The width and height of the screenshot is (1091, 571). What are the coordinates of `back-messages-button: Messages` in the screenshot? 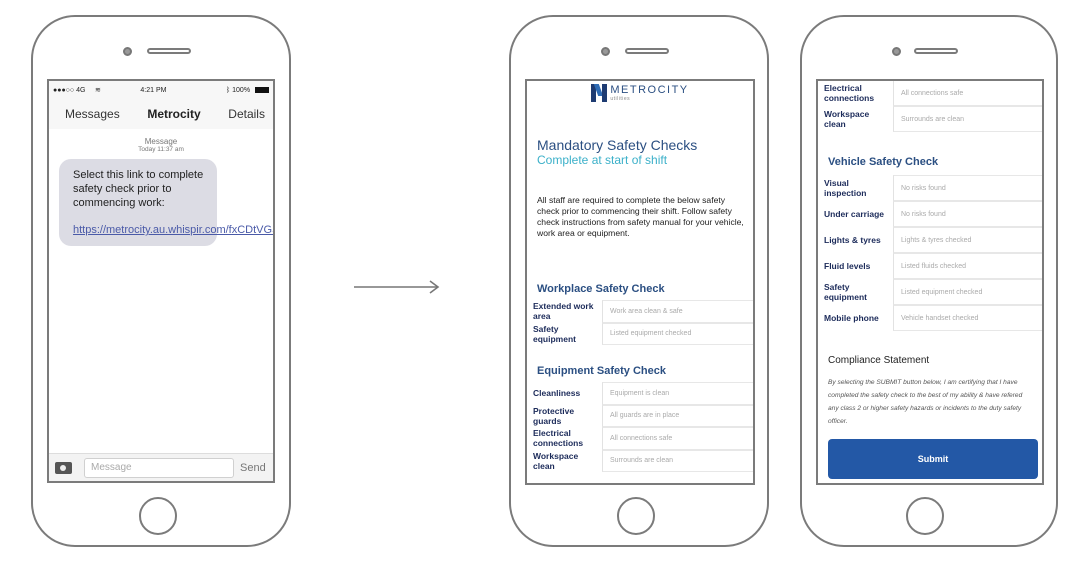 It's located at (92, 114).